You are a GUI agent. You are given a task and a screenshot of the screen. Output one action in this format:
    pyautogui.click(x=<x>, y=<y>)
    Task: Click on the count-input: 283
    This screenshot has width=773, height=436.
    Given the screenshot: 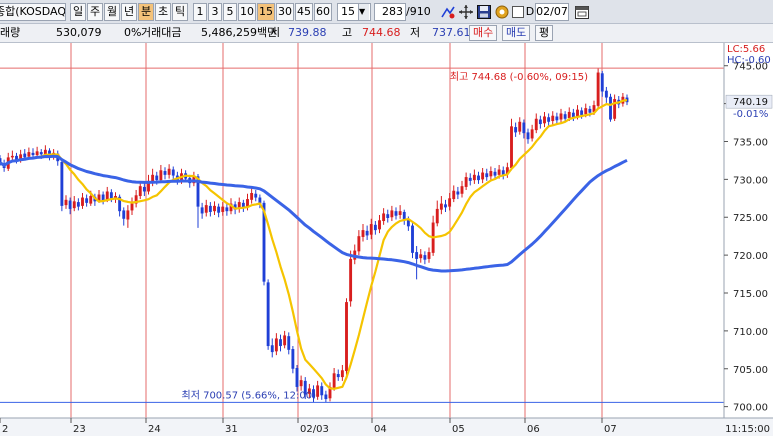 What is the action you would take?
    pyautogui.click(x=390, y=12)
    